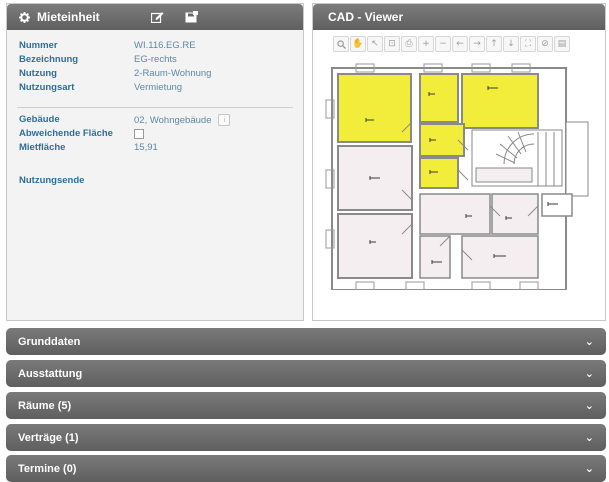  Describe the element at coordinates (358, 44) in the screenshot. I see `pan-hand-icon: ✋` at that location.